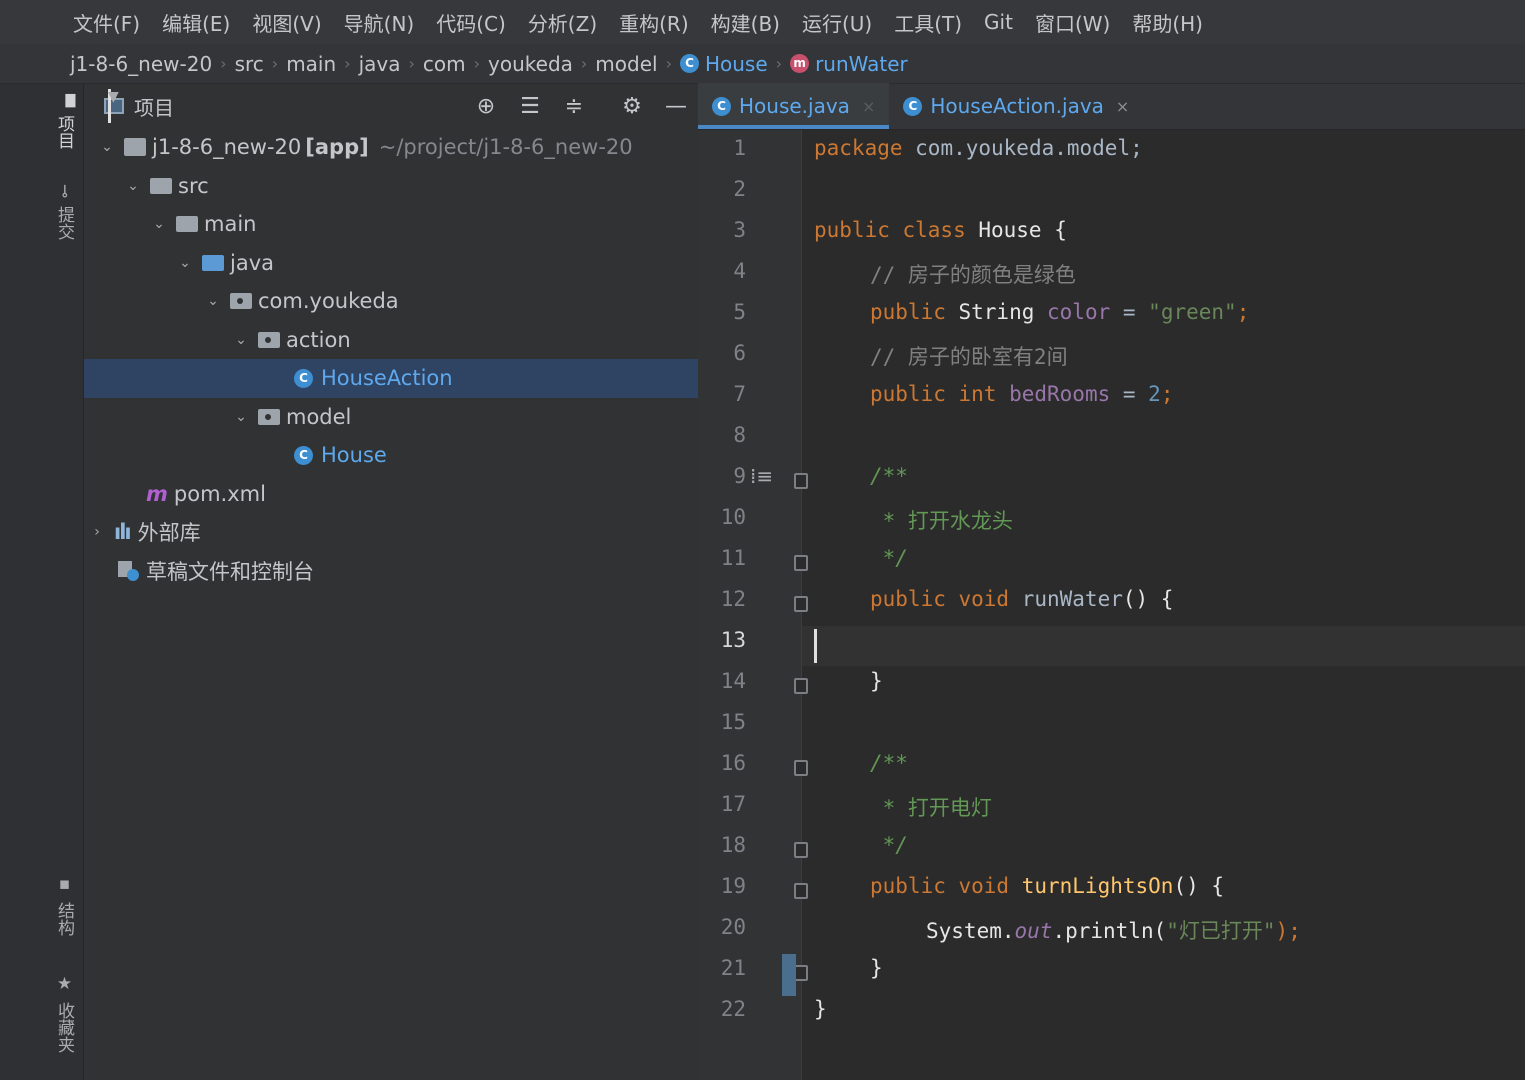 This screenshot has width=1525, height=1080. What do you see at coordinates (733, 681) in the screenshot?
I see `line-number: 14` at bounding box center [733, 681].